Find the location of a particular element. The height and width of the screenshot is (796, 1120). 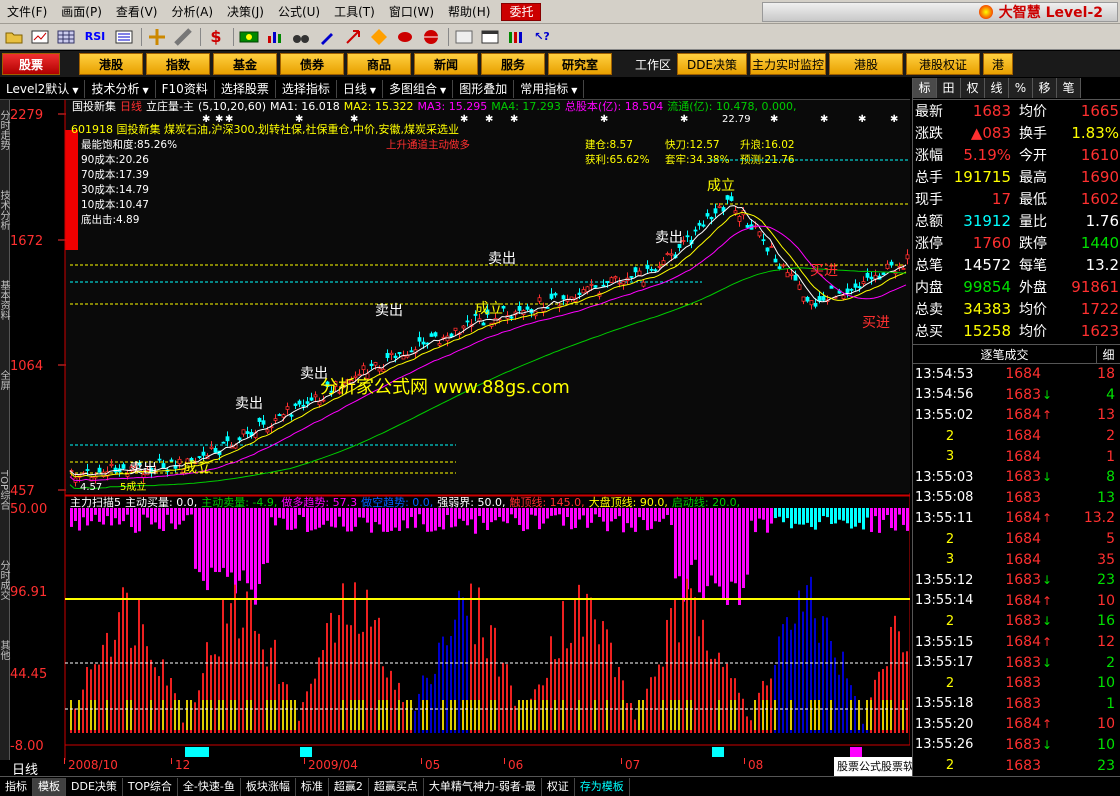

subbar-item-1: 技术分析 ▼ is located at coordinates (120, 88).